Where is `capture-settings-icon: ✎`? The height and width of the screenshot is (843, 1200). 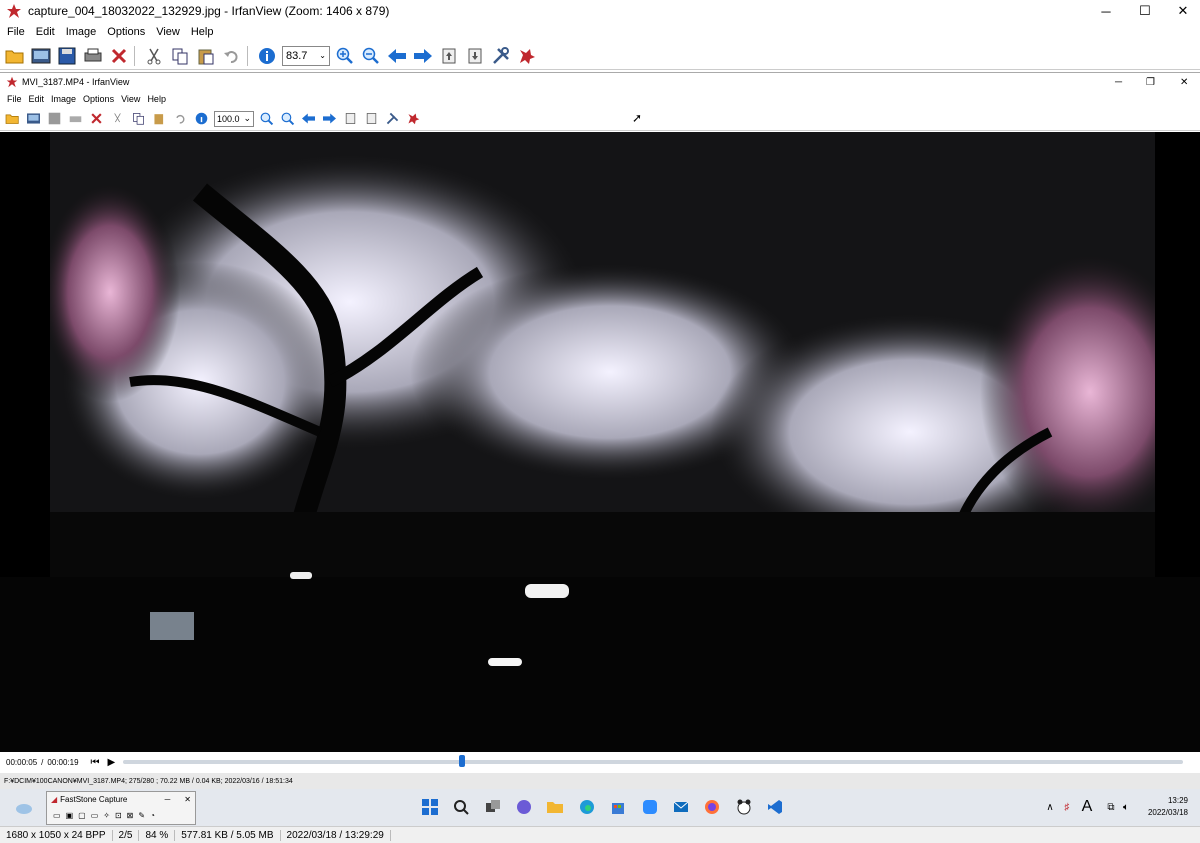
capture-settings-icon: ✎ is located at coordinates (141, 815).